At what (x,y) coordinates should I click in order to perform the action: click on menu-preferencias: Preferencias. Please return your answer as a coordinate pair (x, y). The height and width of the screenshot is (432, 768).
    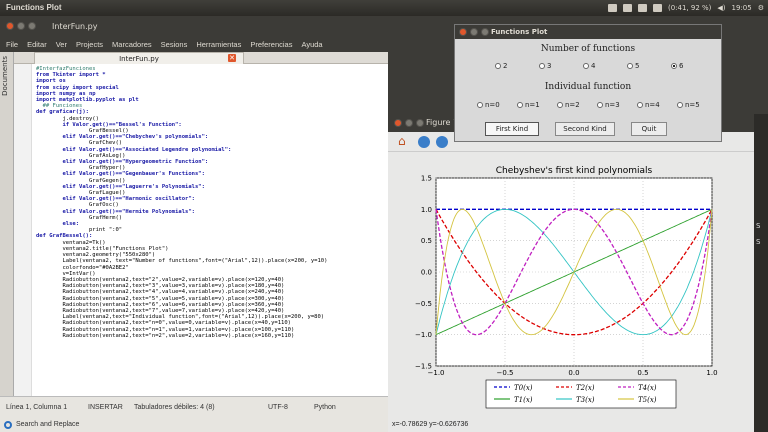
    Looking at the image, I should click on (271, 44).